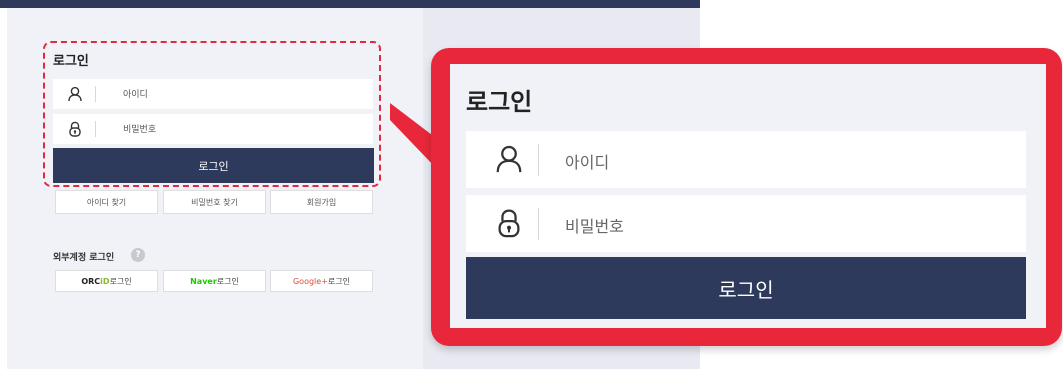 This screenshot has height=369, width=1063. What do you see at coordinates (746, 159) in the screenshot?
I see `zoom-id-input: 아이디` at bounding box center [746, 159].